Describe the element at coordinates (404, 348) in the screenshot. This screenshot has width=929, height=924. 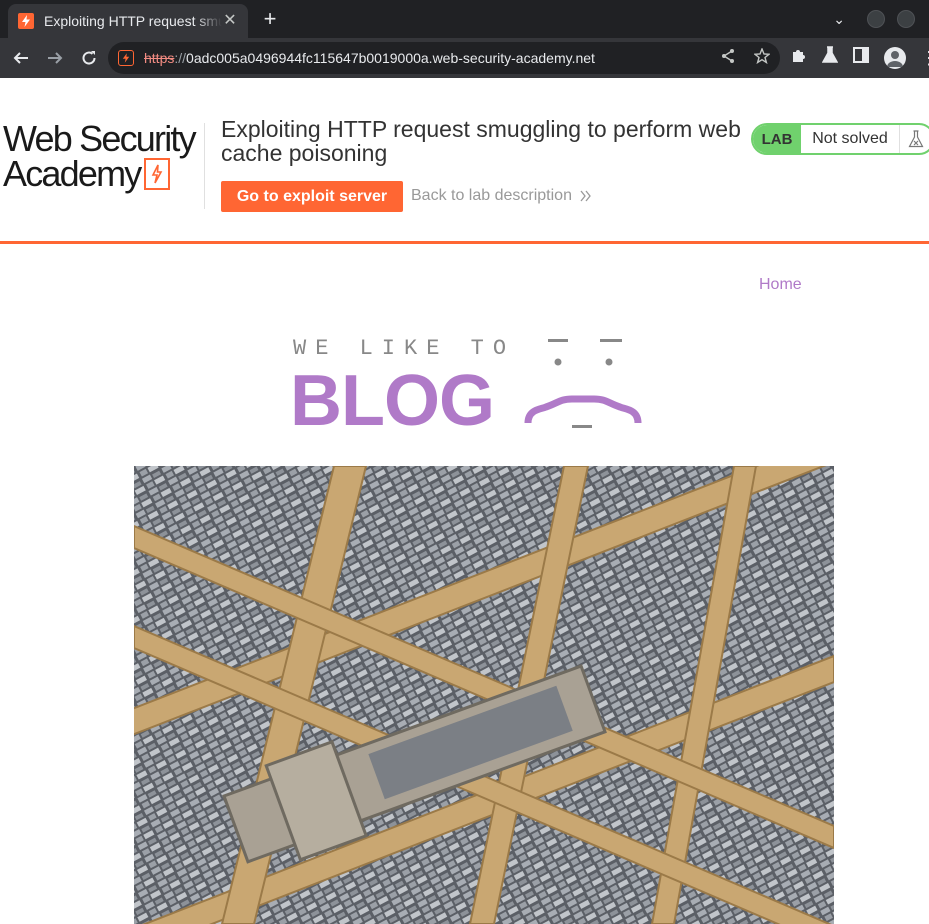
I see `blog-tagline: WE LIKE TO` at that location.